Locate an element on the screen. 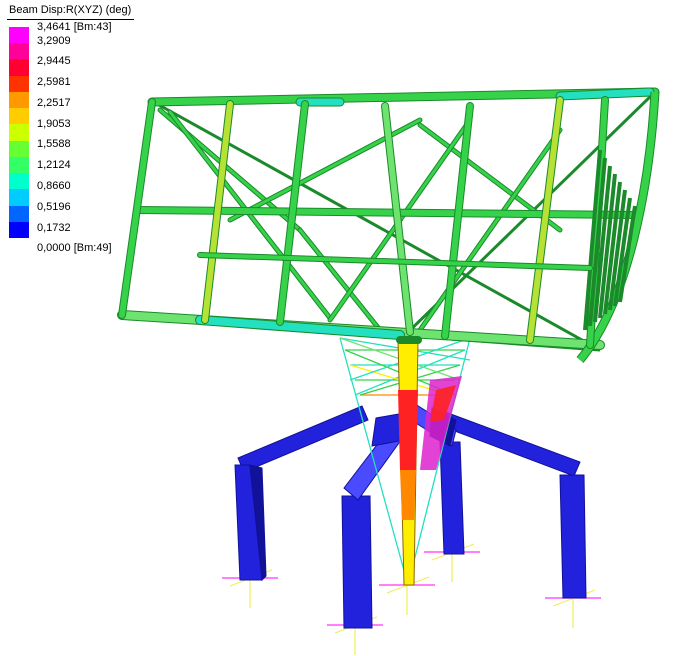 This screenshot has height=656, width=674. mast-column-warm-zone is located at coordinates (408, 495).